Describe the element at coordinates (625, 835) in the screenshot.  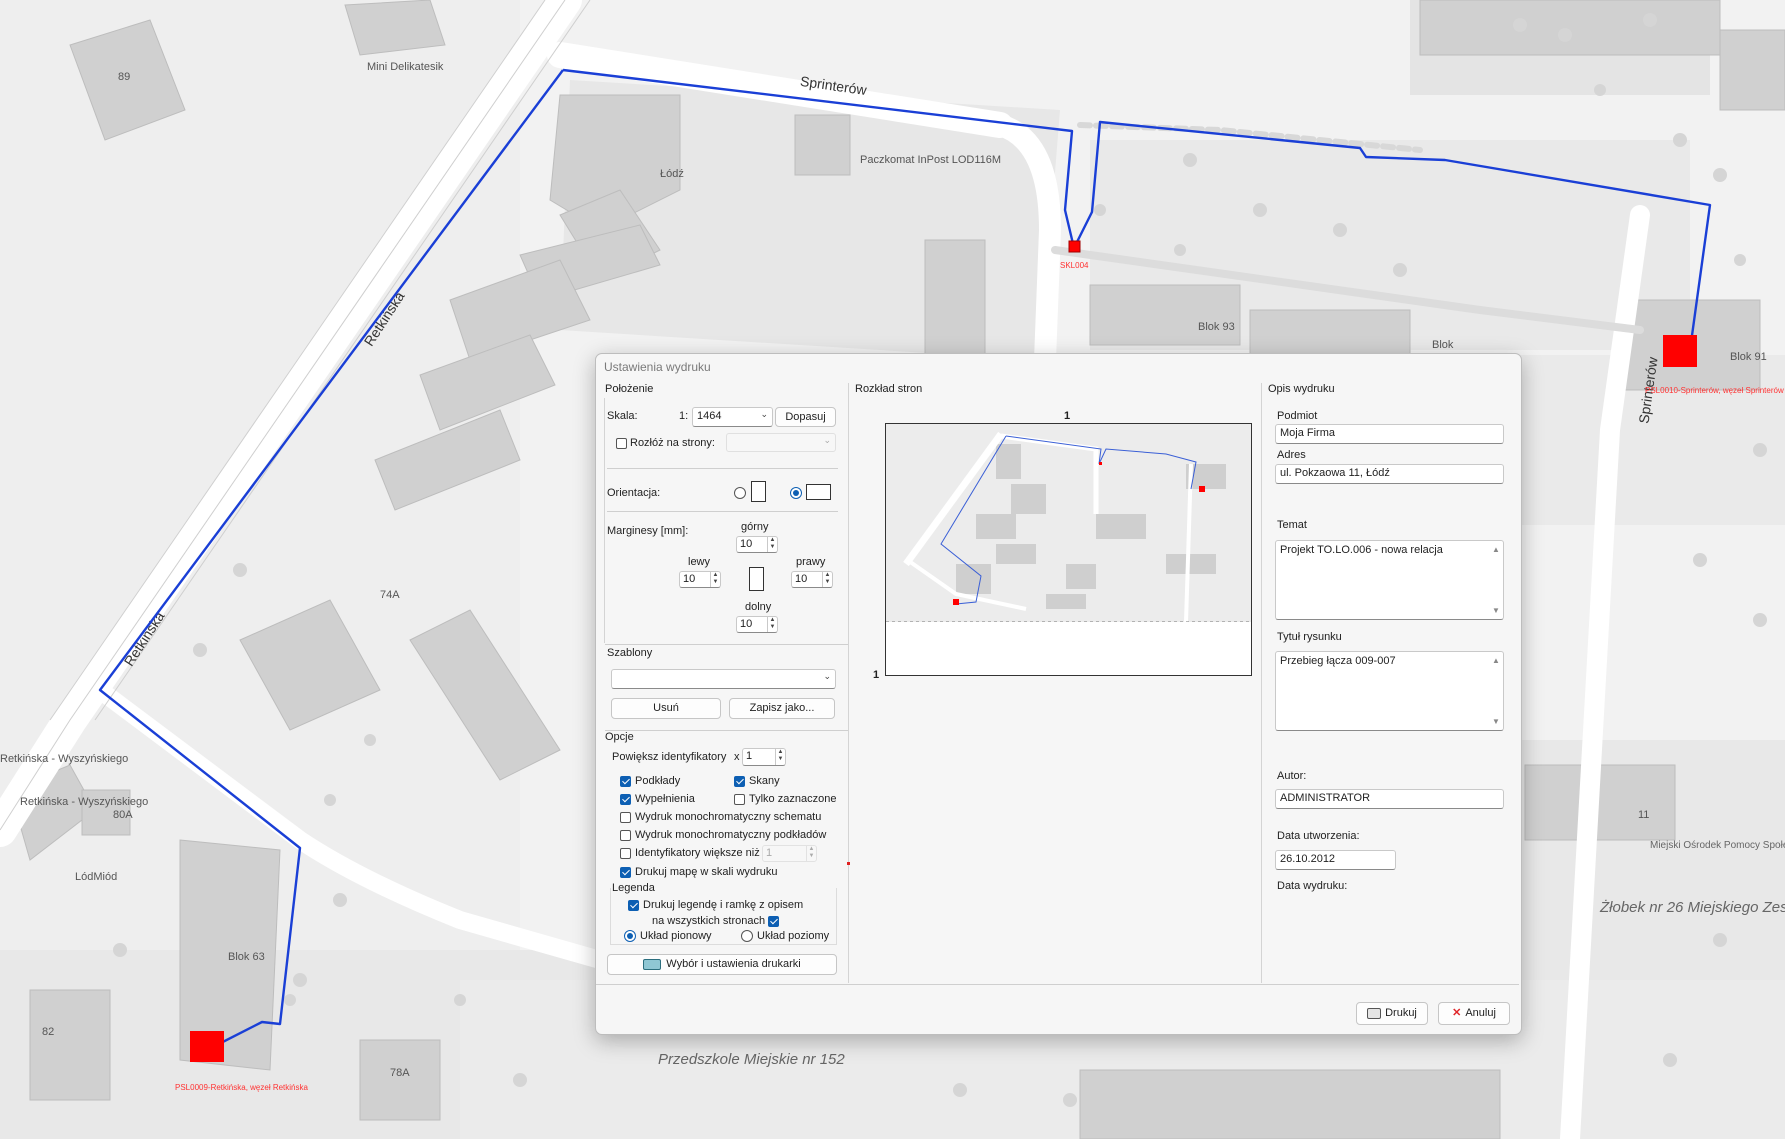
I see `checkbox-mono-podklady` at that location.